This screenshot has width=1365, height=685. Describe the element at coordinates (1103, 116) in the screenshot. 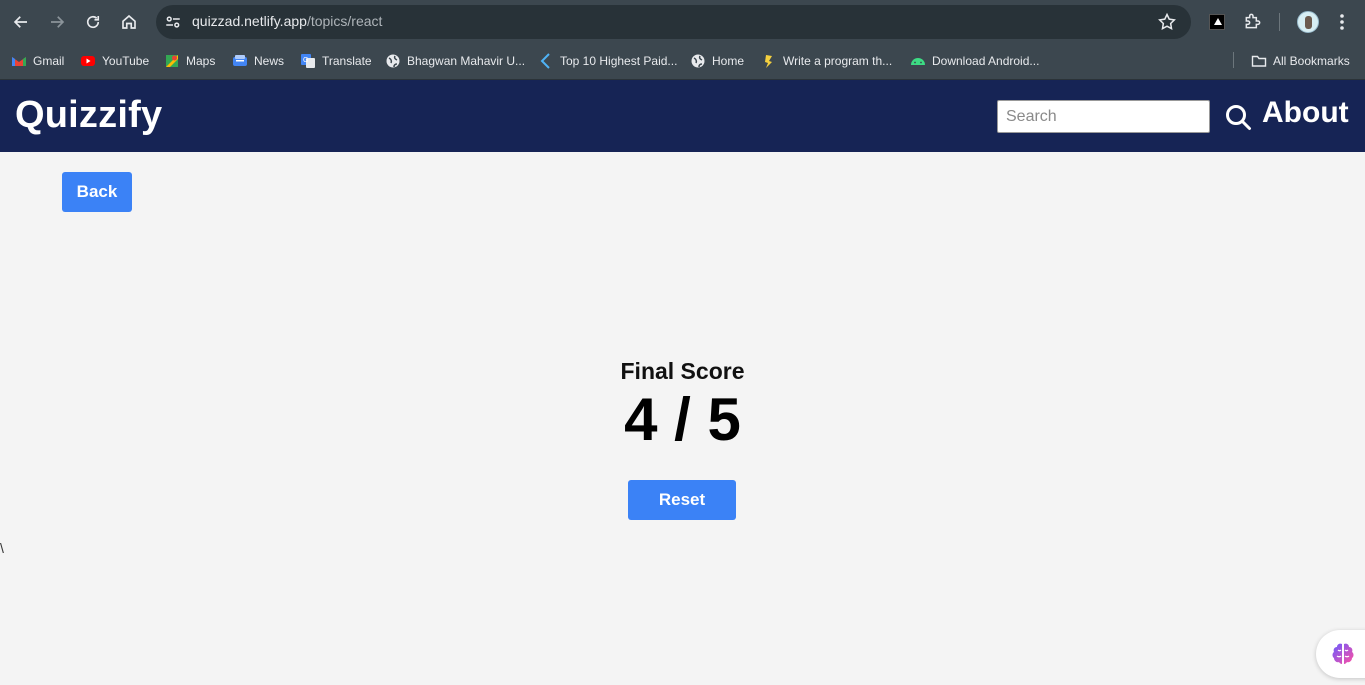

I see `search-input` at that location.